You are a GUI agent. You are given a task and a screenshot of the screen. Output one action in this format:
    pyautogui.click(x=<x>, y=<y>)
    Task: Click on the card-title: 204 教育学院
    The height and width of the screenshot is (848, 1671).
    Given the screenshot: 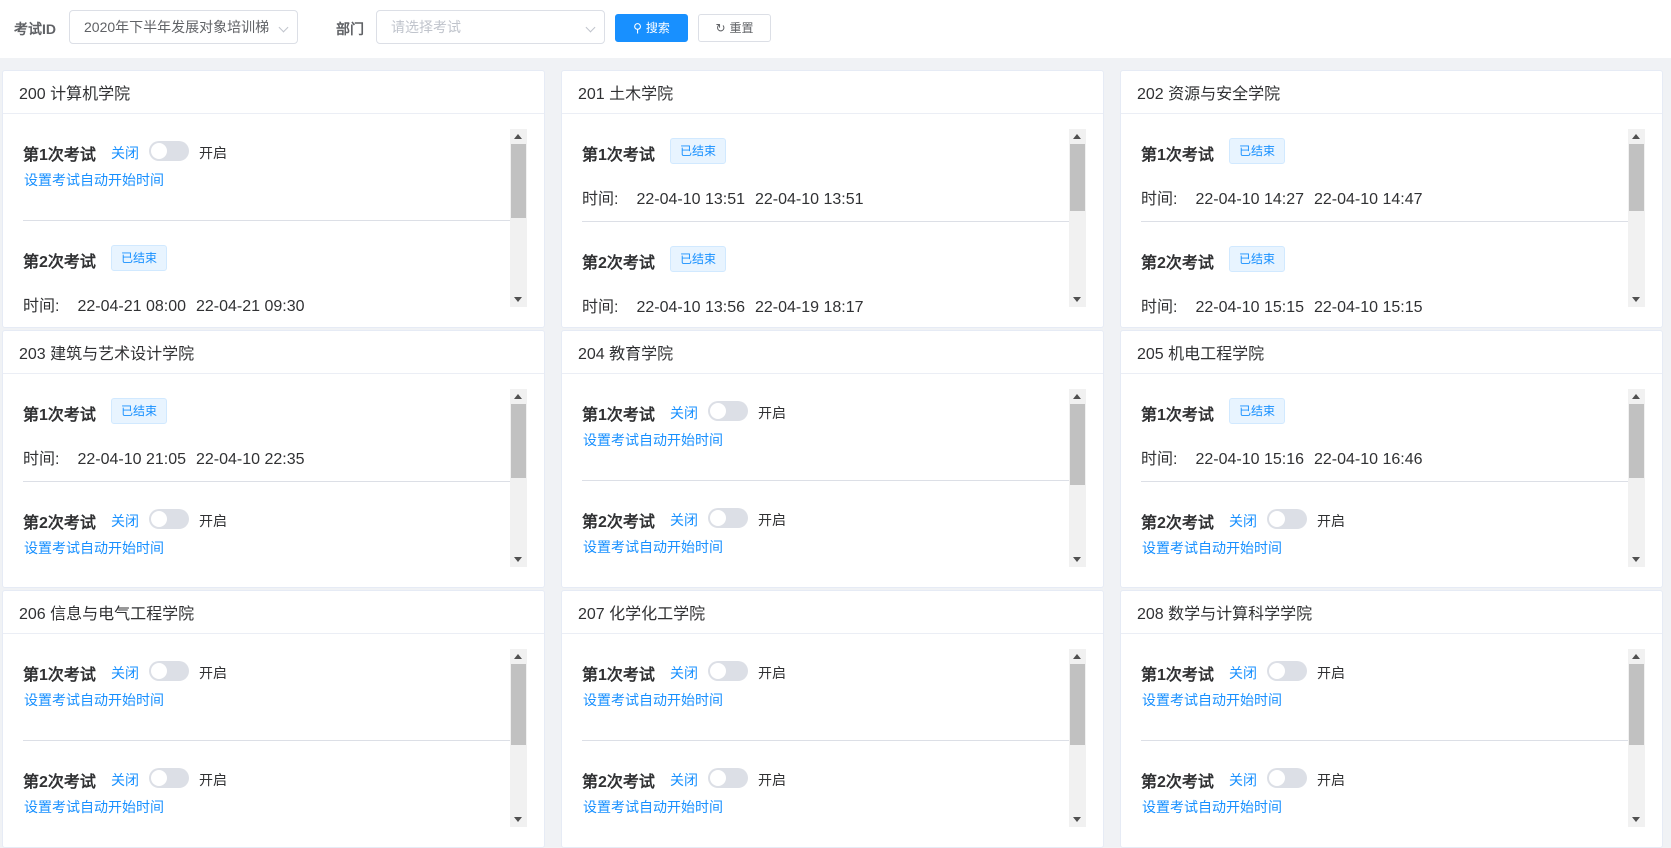 What is the action you would take?
    pyautogui.click(x=832, y=352)
    